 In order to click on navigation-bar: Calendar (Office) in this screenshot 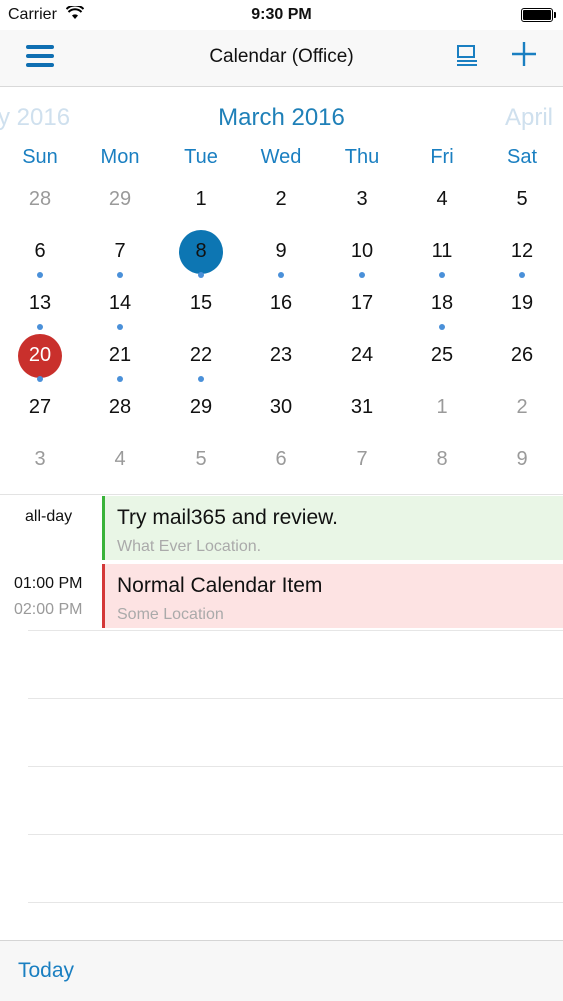, I will do `click(281, 58)`.